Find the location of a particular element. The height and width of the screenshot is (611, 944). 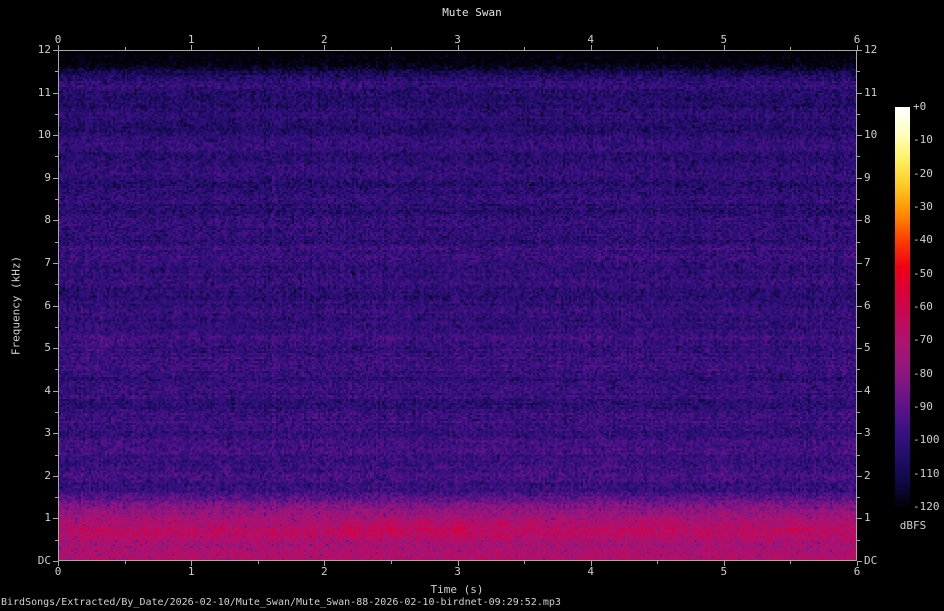

tick-label: DC is located at coordinates (871, 560).